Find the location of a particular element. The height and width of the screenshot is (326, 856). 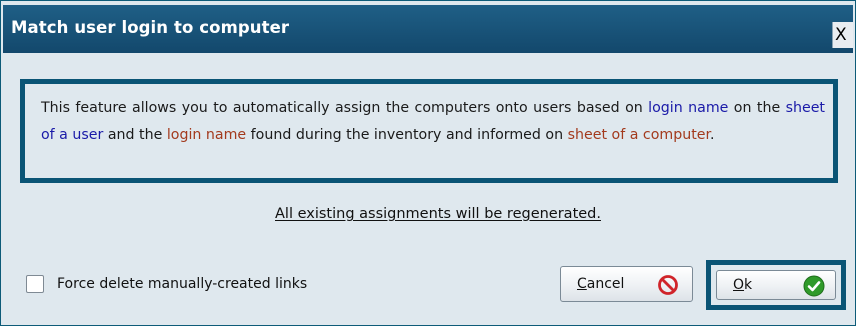

ok-button: Ok is located at coordinates (776, 285).